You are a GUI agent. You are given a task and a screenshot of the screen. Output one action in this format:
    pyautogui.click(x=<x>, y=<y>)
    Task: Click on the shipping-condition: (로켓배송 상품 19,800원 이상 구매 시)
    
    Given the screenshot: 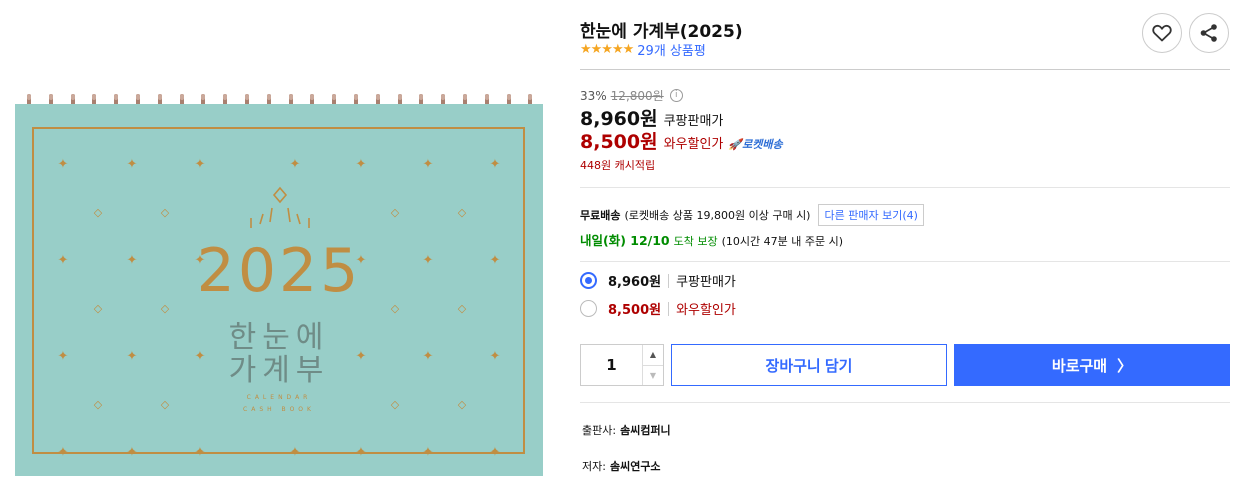 What is the action you would take?
    pyautogui.click(x=717, y=215)
    